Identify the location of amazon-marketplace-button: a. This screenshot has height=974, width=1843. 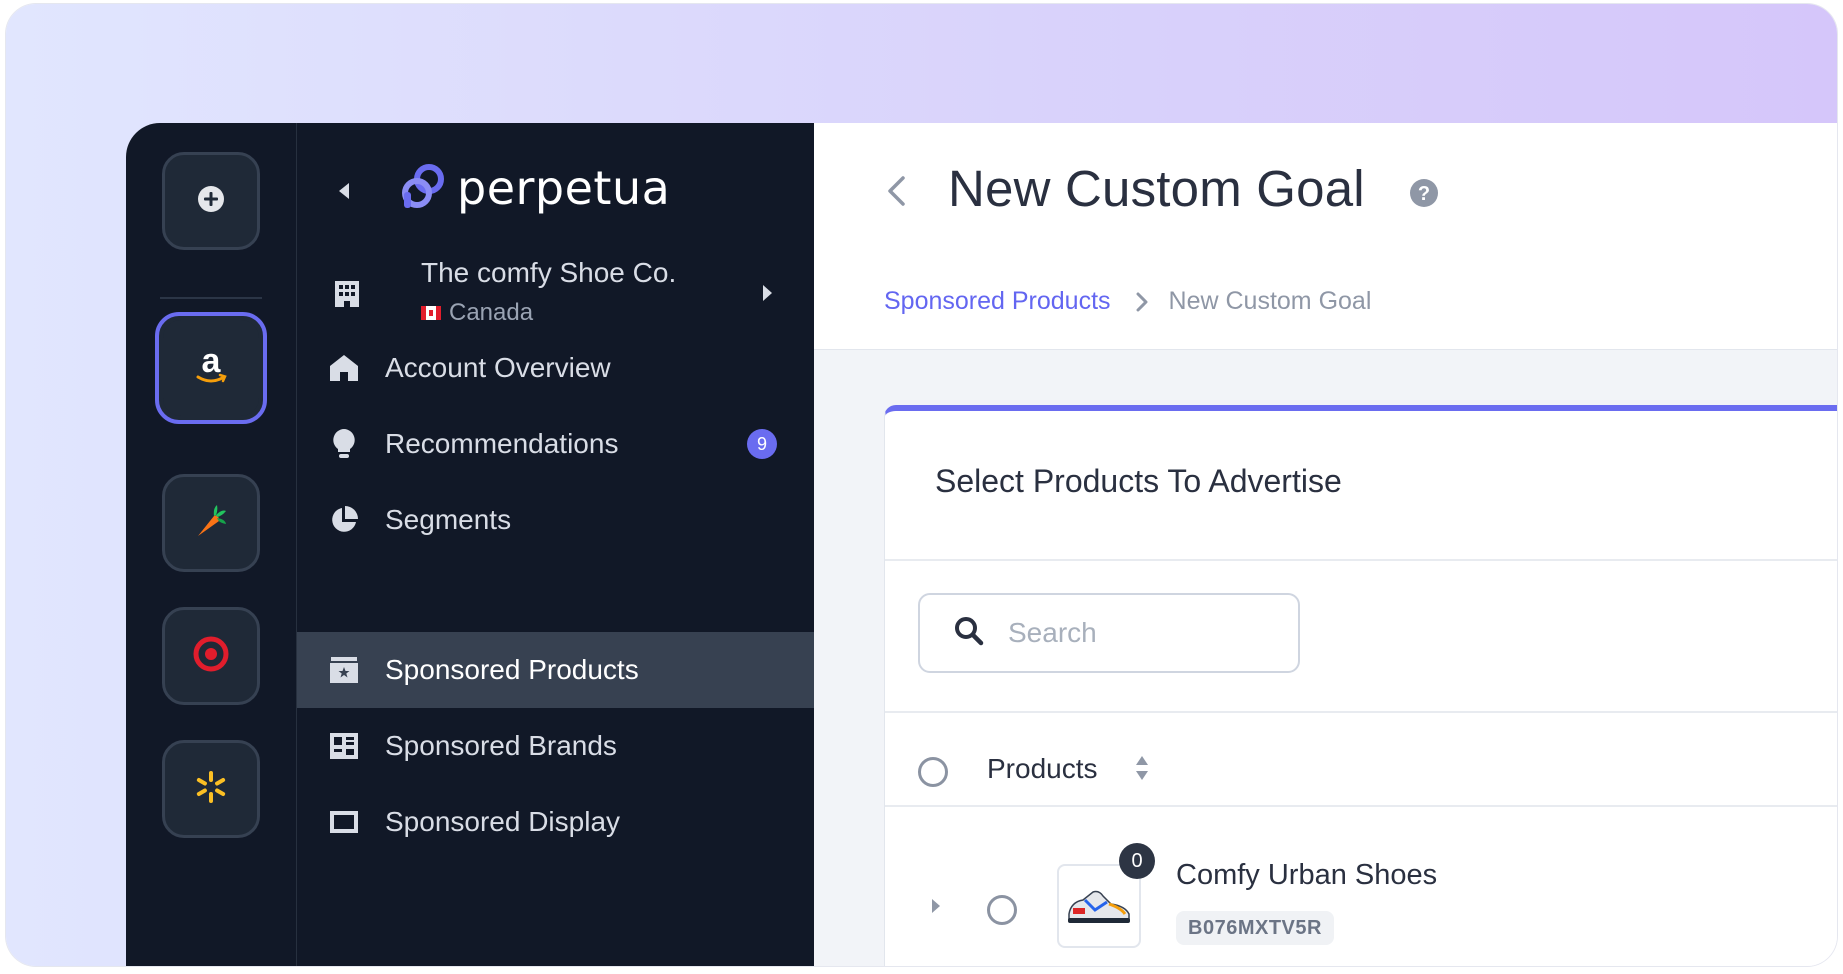
(211, 368).